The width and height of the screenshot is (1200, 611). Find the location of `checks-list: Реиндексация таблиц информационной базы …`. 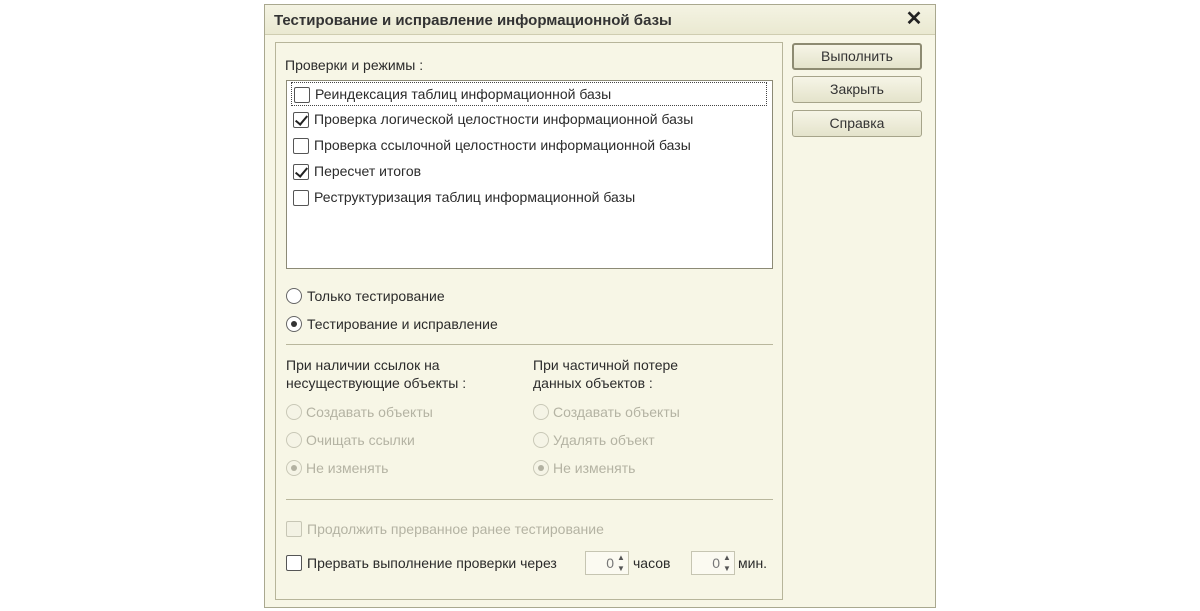

checks-list: Реиндексация таблиц информационной базы … is located at coordinates (529, 174).